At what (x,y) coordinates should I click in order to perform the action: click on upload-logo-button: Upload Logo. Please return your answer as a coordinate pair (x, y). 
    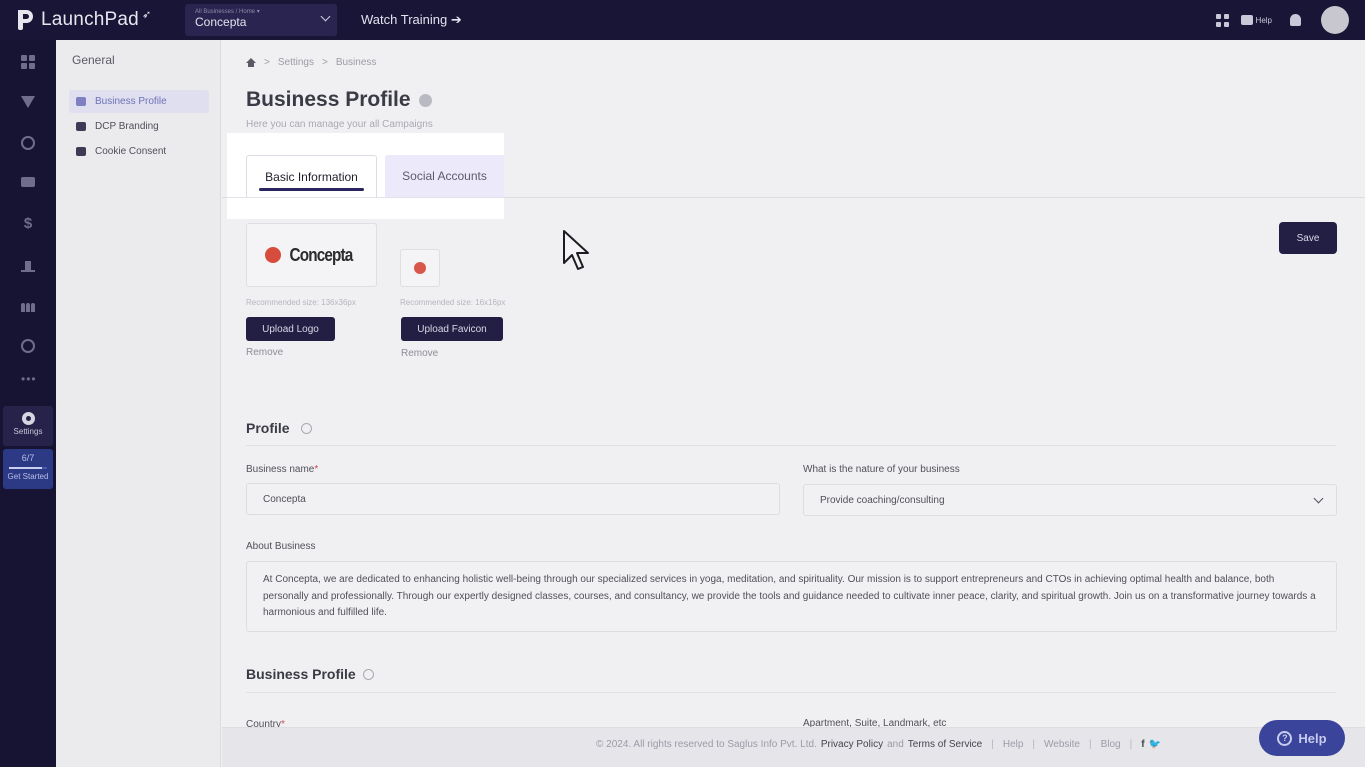
    Looking at the image, I should click on (290, 329).